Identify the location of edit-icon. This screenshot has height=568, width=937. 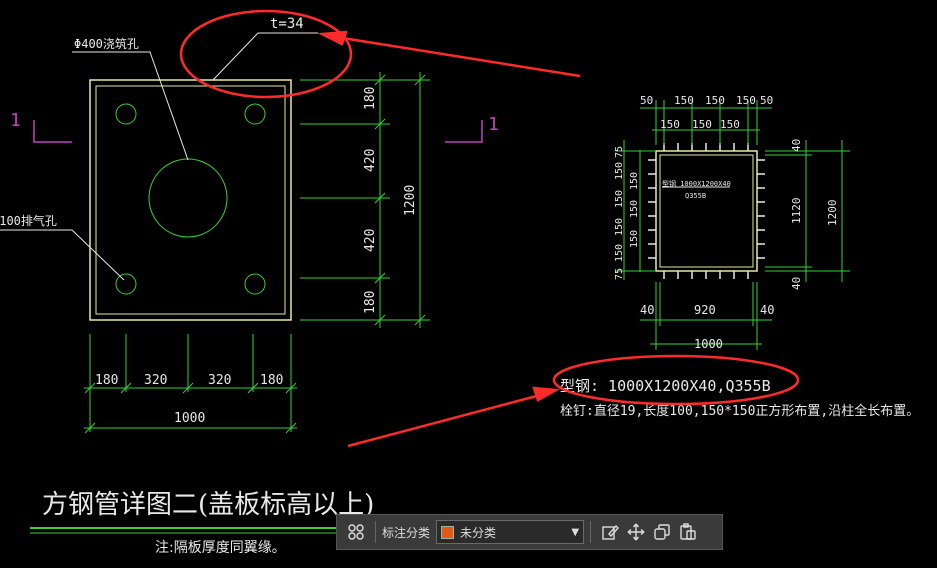
(610, 532).